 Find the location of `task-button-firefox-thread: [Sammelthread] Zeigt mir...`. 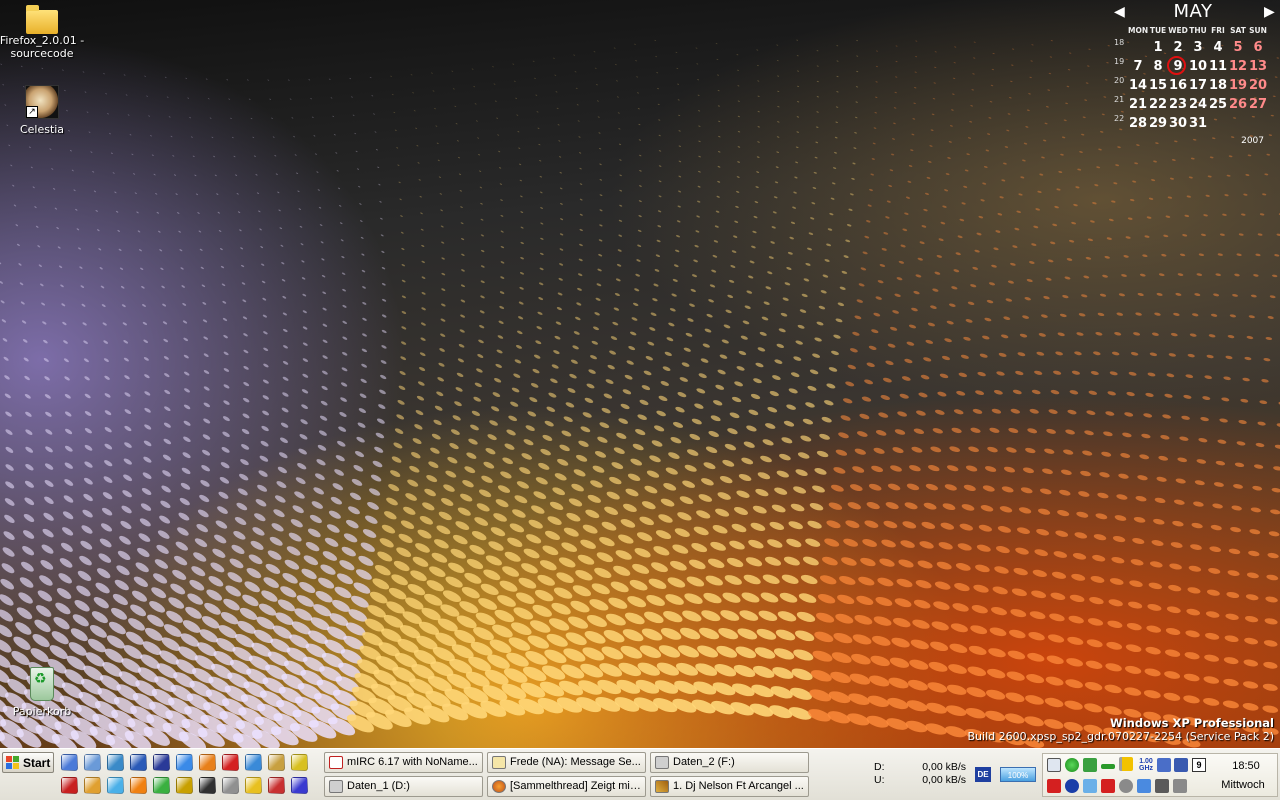

task-button-firefox-thread: [Sammelthread] Zeigt mir... is located at coordinates (566, 786).